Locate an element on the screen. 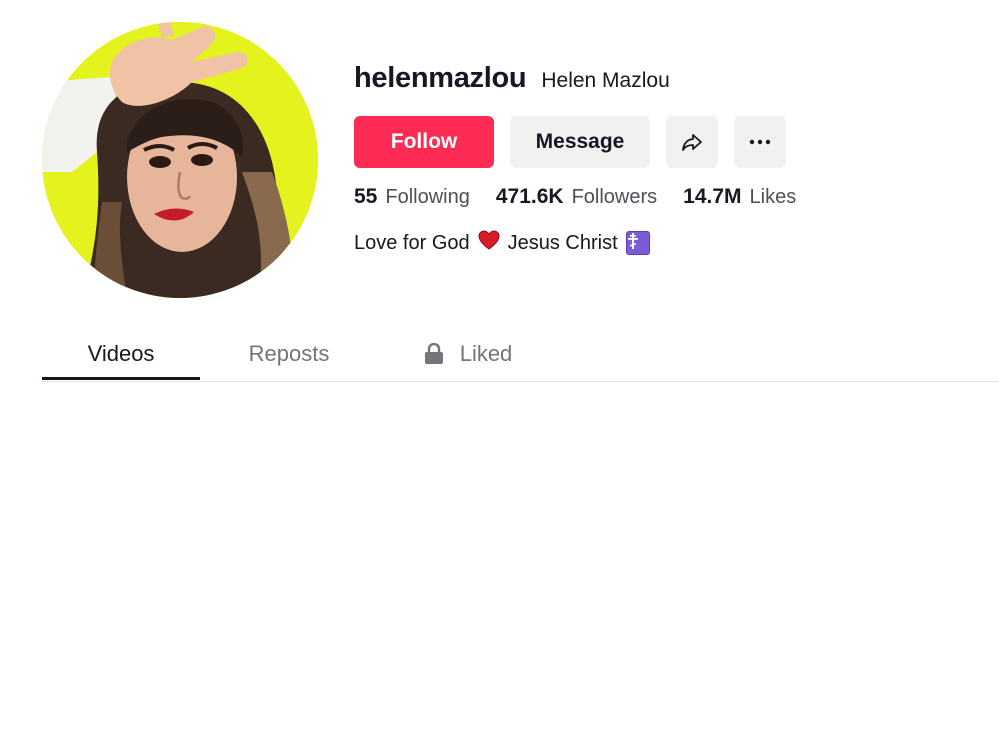 This screenshot has height=739, width=999. follow-button: Follow is located at coordinates (424, 142).